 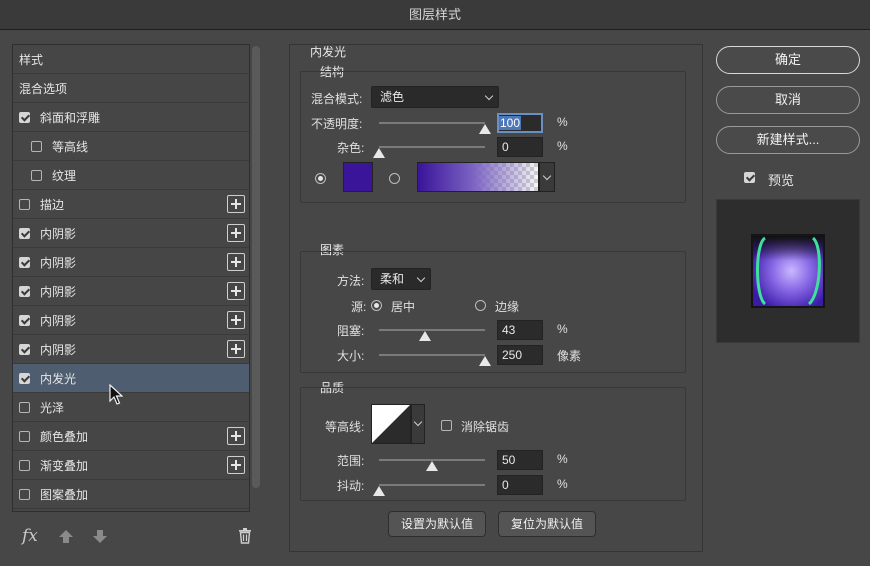 I want to click on gradient-preview, so click(x=478, y=177).